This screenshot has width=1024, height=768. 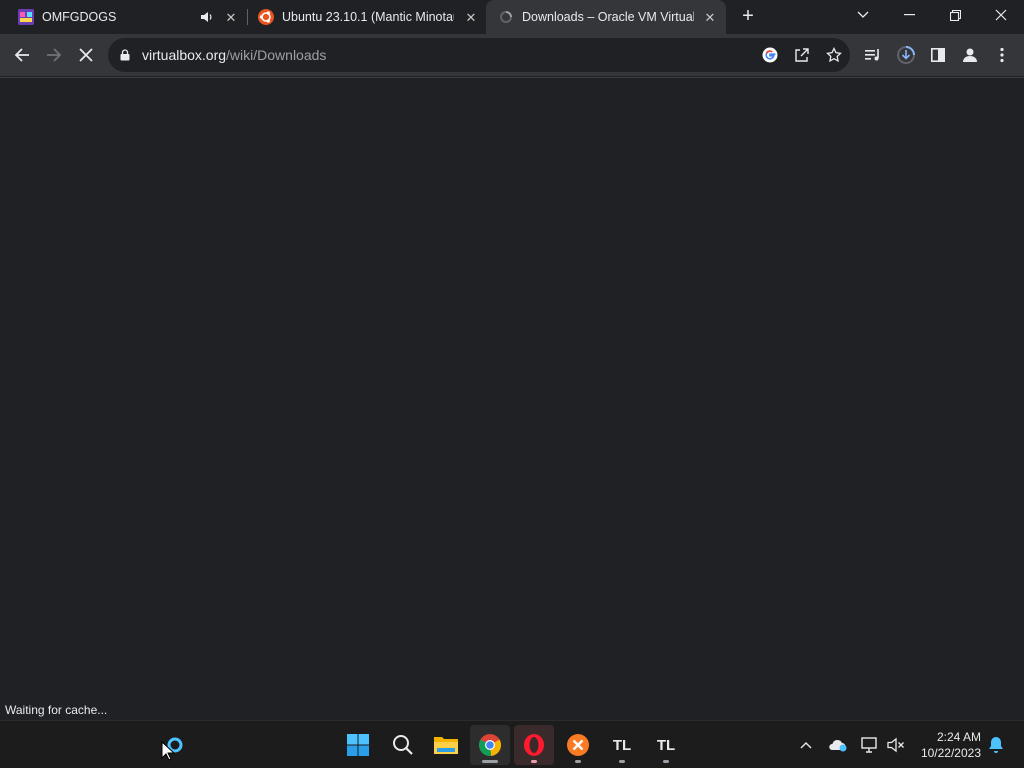 I want to click on browser-toolbar: virtualbox.org/wiki/Downloads, so click(x=512, y=55).